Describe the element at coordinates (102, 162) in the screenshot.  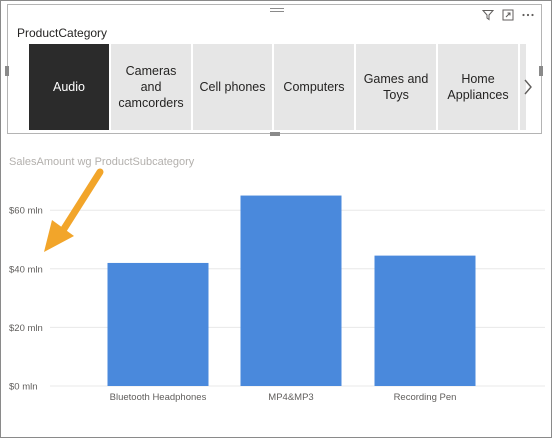
I see `chart-title: SalesAmount wg ProductSubcategory` at that location.